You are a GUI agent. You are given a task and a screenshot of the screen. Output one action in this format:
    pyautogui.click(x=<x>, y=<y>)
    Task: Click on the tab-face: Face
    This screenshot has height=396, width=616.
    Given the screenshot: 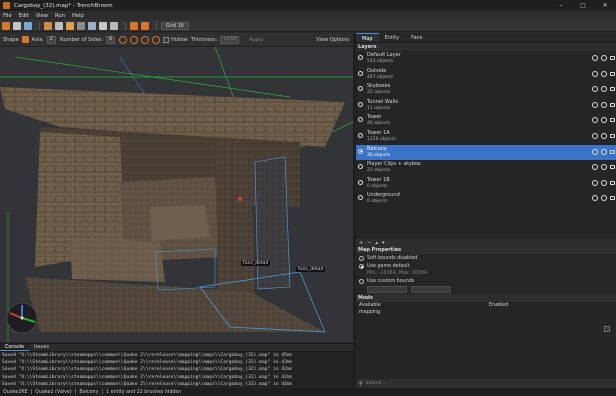 What is the action you would take?
    pyautogui.click(x=416, y=37)
    